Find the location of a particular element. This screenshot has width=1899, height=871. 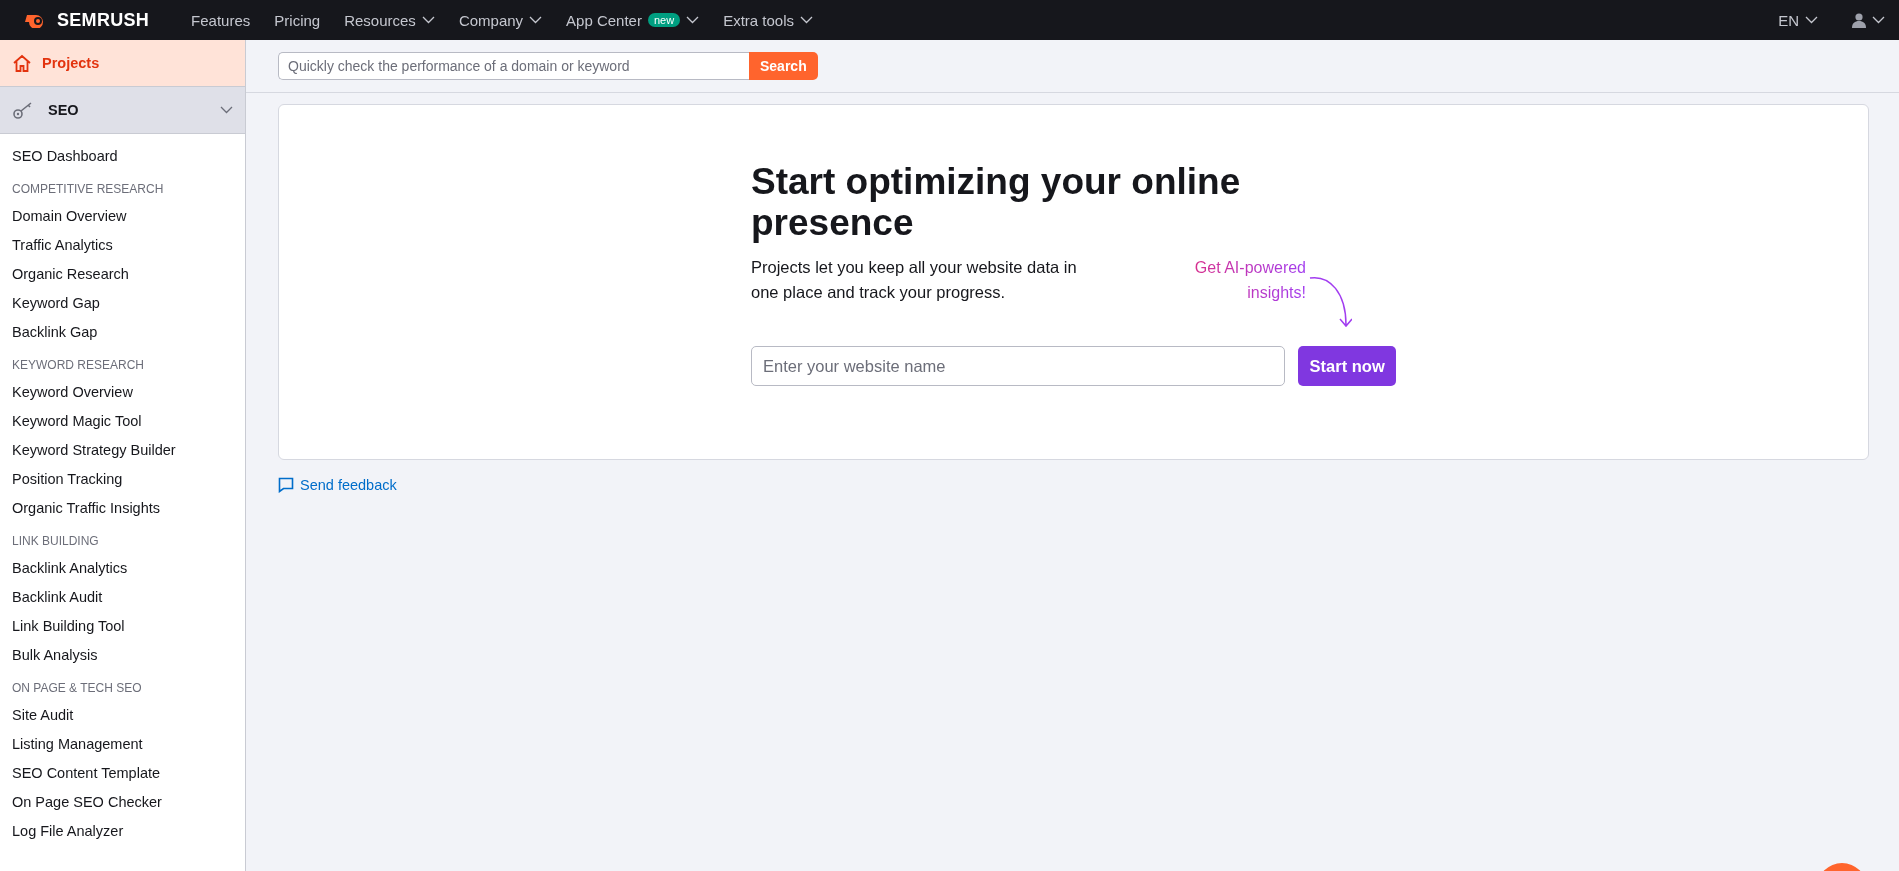

user-icon is located at coordinates (1859, 20).